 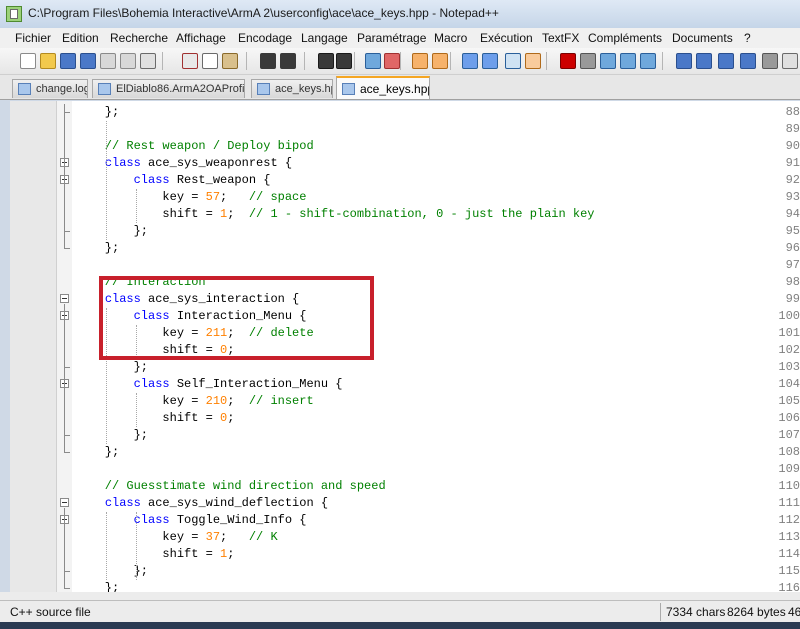 I want to click on horizontal-scrollbar, so click(x=400, y=596).